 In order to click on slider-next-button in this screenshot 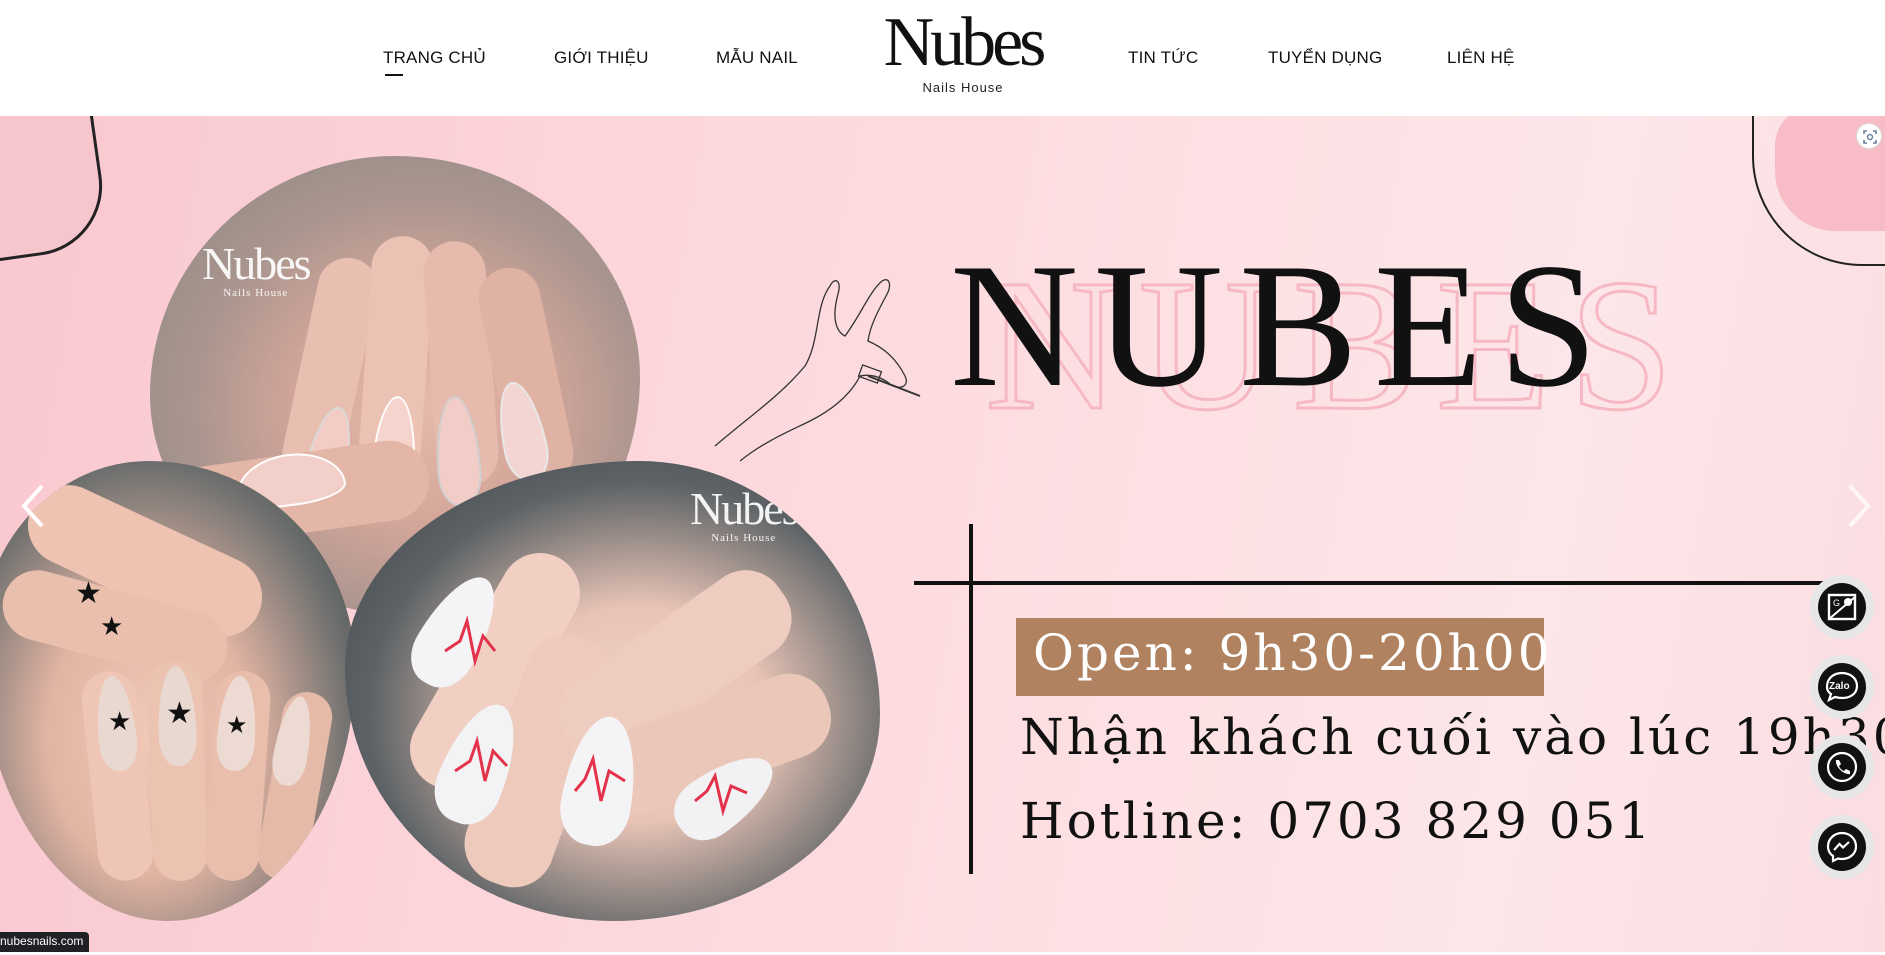, I will do `click(1860, 506)`.